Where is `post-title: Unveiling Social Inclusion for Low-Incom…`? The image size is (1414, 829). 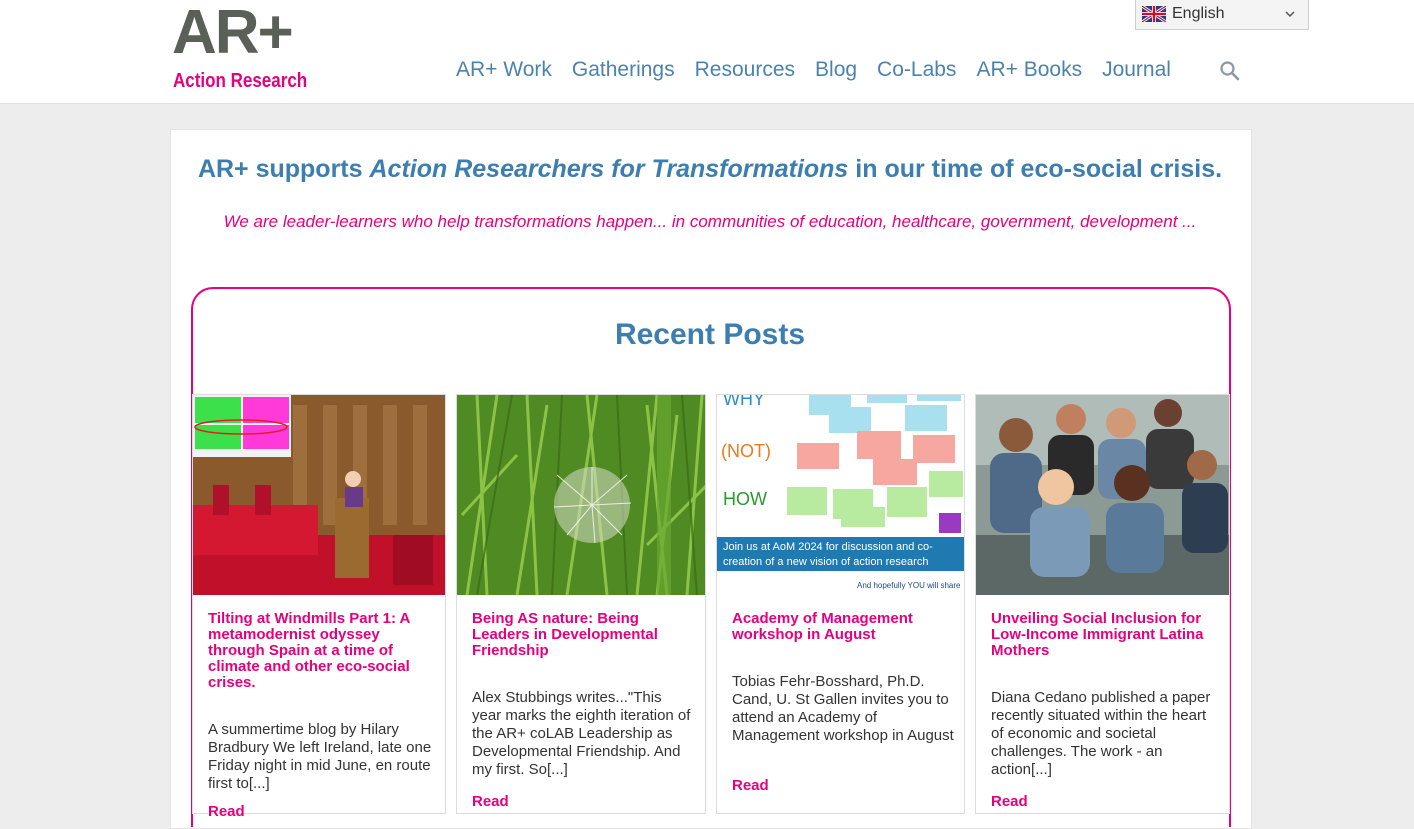 post-title: Unveiling Social Inclusion for Low-Incom… is located at coordinates (1104, 635).